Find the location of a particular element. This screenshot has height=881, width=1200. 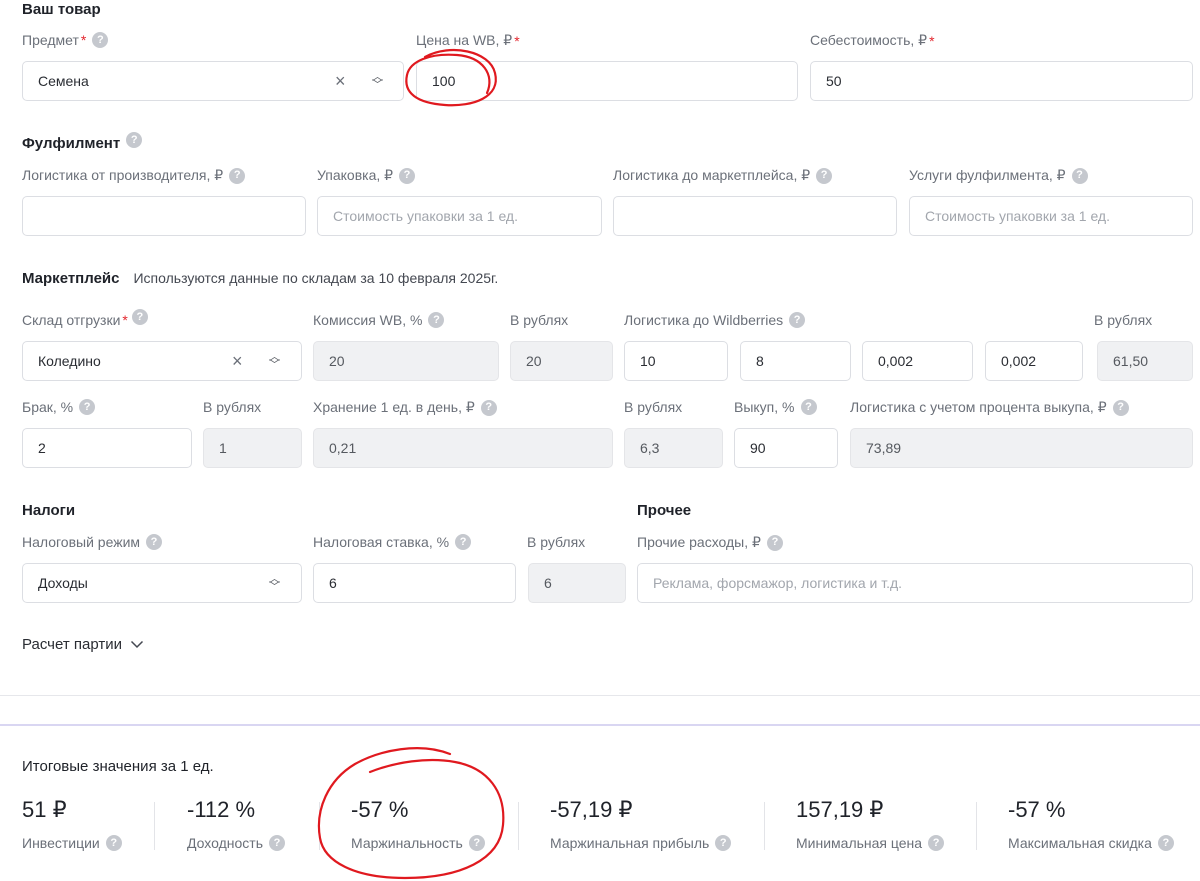

subject-label: Предмет *? is located at coordinates (65, 40).